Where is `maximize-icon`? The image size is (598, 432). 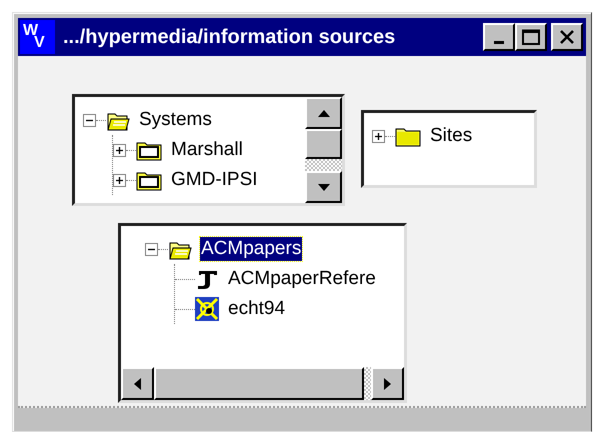 maximize-icon is located at coordinates (531, 37).